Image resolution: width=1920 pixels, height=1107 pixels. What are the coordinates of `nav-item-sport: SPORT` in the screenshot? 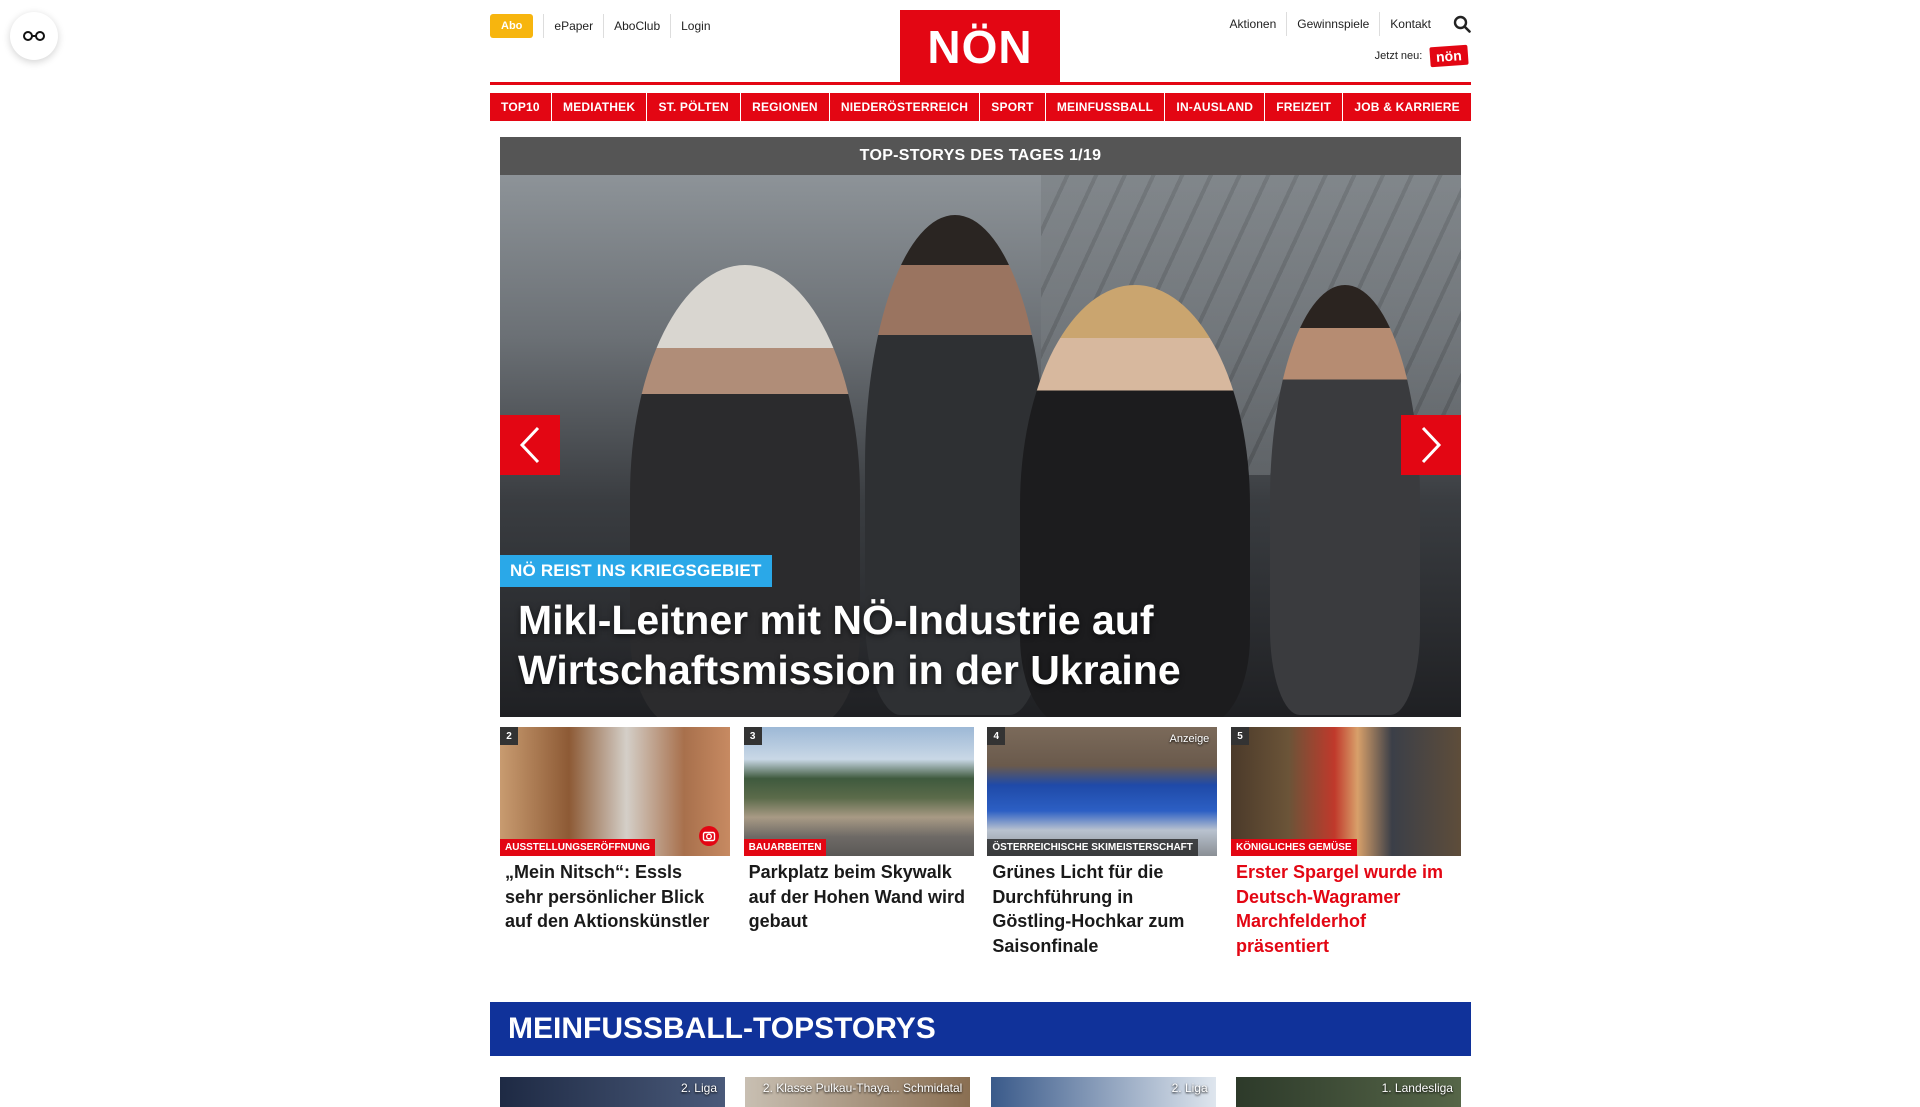 It's located at (1012, 107).